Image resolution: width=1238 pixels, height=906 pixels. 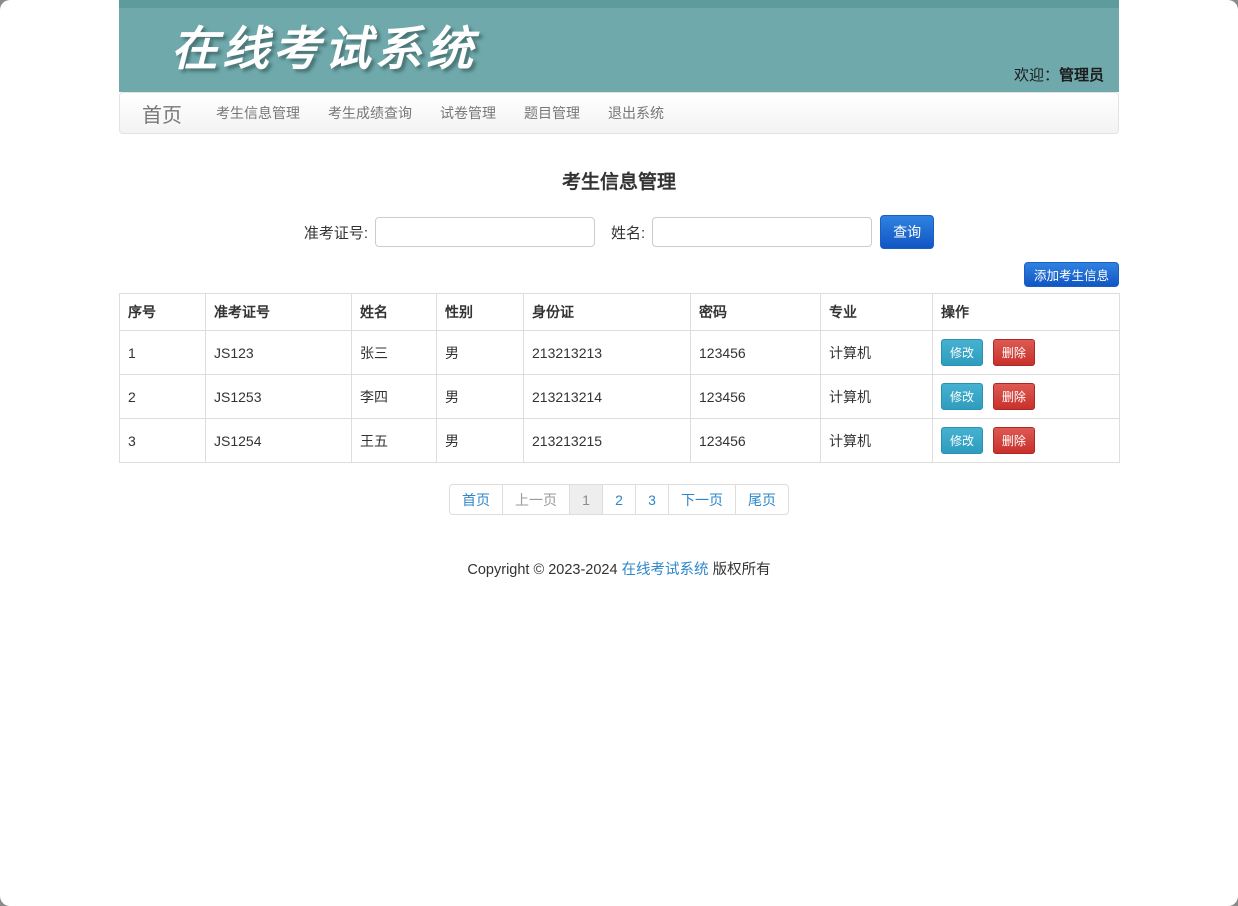 What do you see at coordinates (394, 312) in the screenshot?
I see `col-header-name: 姓名` at bounding box center [394, 312].